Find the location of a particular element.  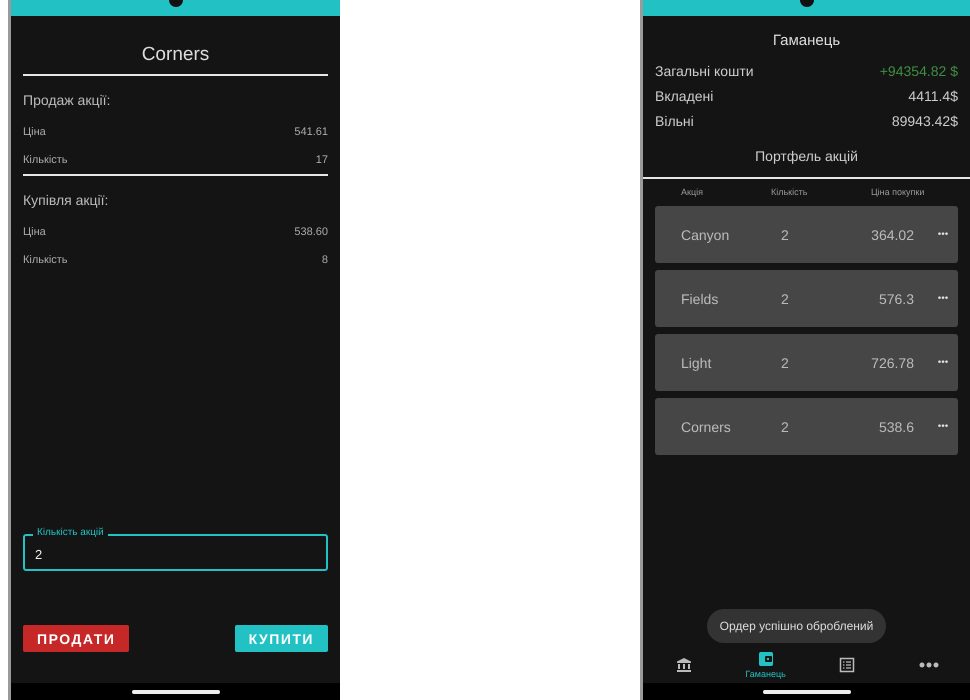

total-value: +94354.82 $ is located at coordinates (919, 71).